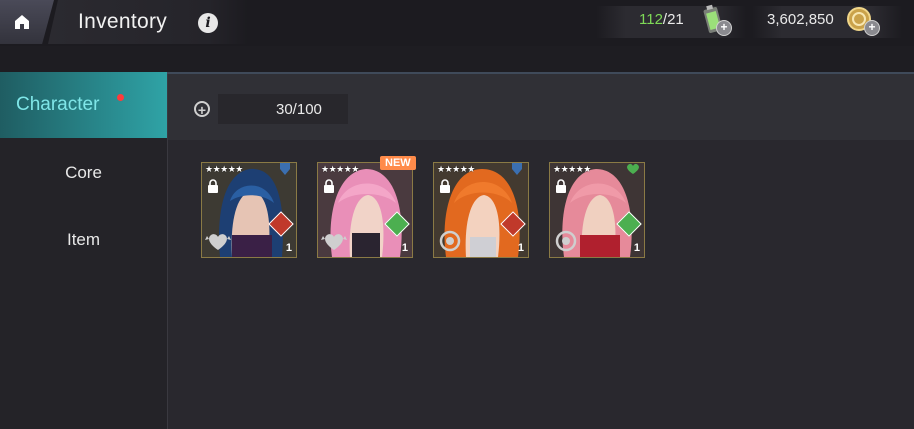 Image resolution: width=914 pixels, height=429 pixels. I want to click on info-icon: i, so click(208, 23).